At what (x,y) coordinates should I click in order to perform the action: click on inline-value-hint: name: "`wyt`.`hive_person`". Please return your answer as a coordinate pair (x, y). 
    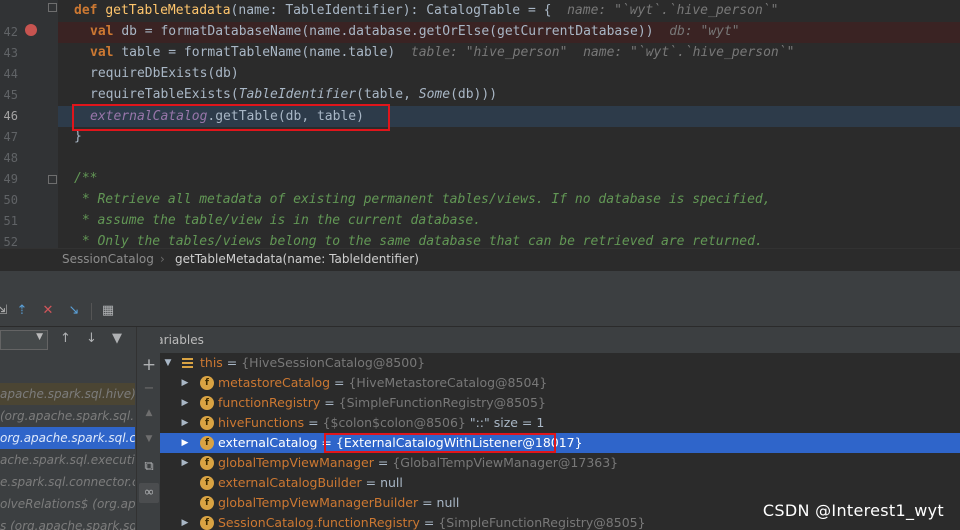
    Looking at the image, I should click on (673, 10).